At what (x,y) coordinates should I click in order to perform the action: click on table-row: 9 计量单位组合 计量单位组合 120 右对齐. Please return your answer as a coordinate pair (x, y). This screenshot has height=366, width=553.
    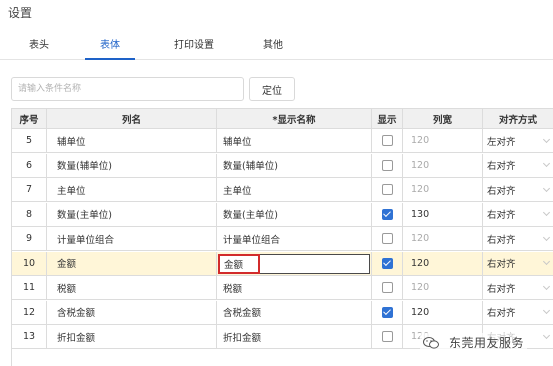
    Looking at the image, I should click on (282, 239).